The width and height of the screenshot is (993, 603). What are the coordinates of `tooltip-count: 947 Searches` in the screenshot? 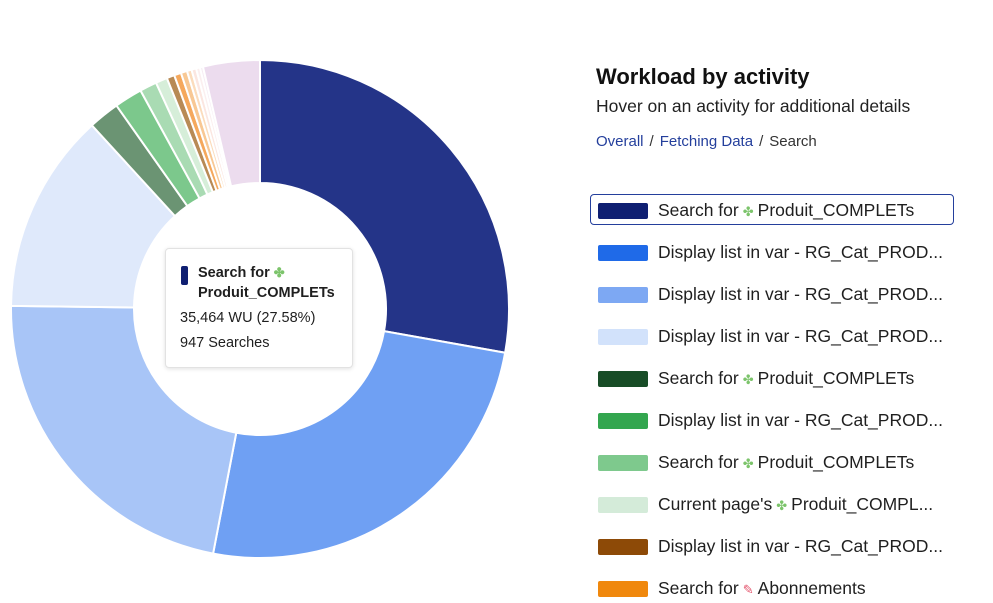 It's located at (225, 343).